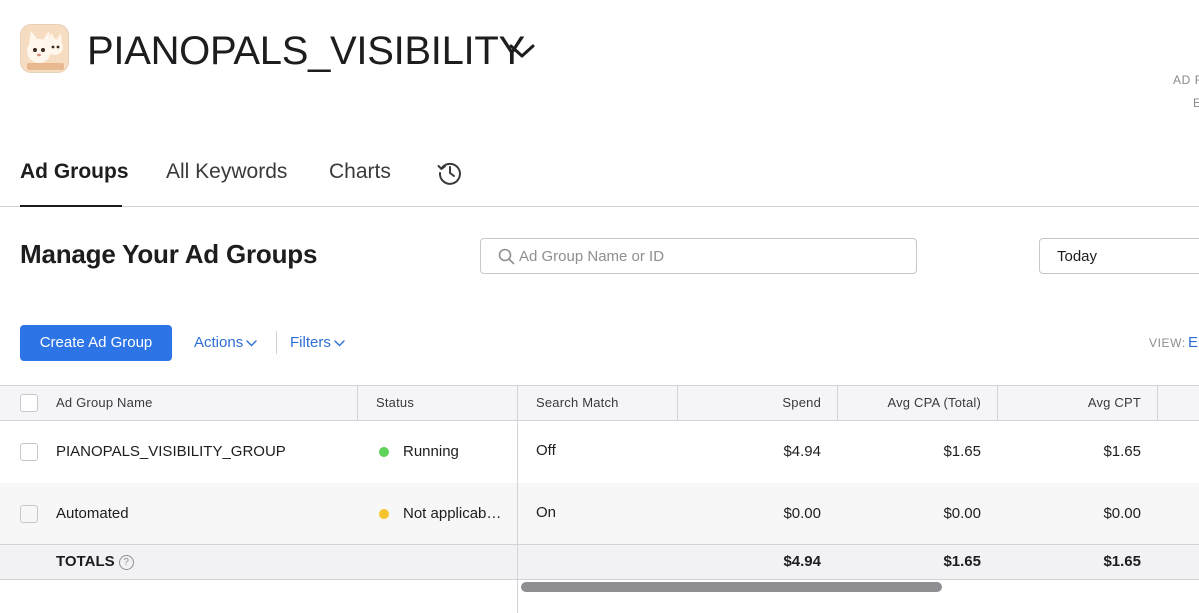 This screenshot has width=1199, height=613. Describe the element at coordinates (71, 206) in the screenshot. I see `active-tab-indicator` at that location.